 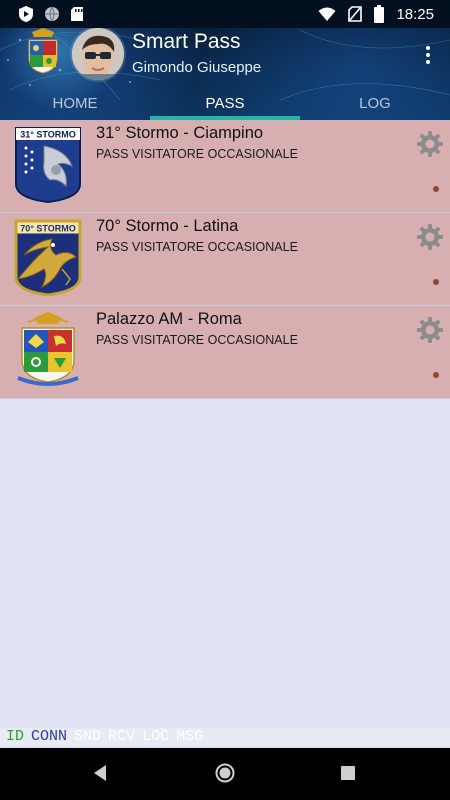 I want to click on clock: 18:25, so click(x=415, y=14).